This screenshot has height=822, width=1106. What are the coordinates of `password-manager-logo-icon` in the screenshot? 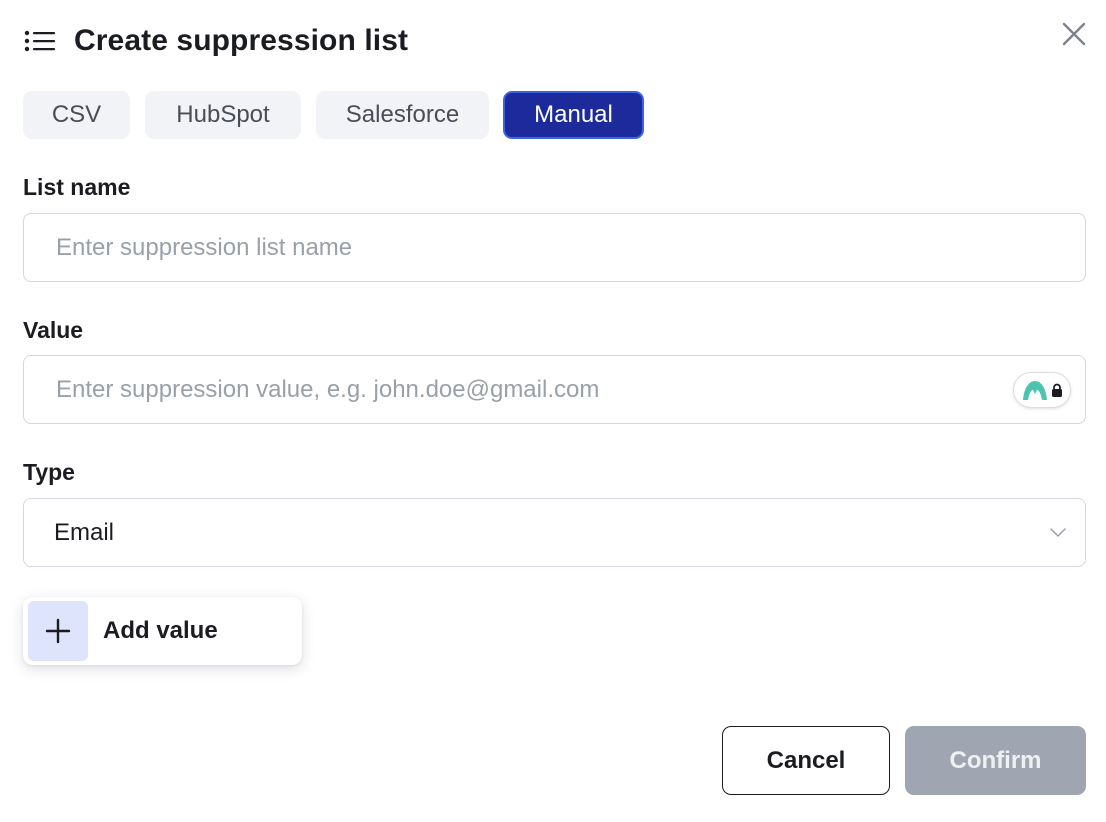 It's located at (1034, 390).